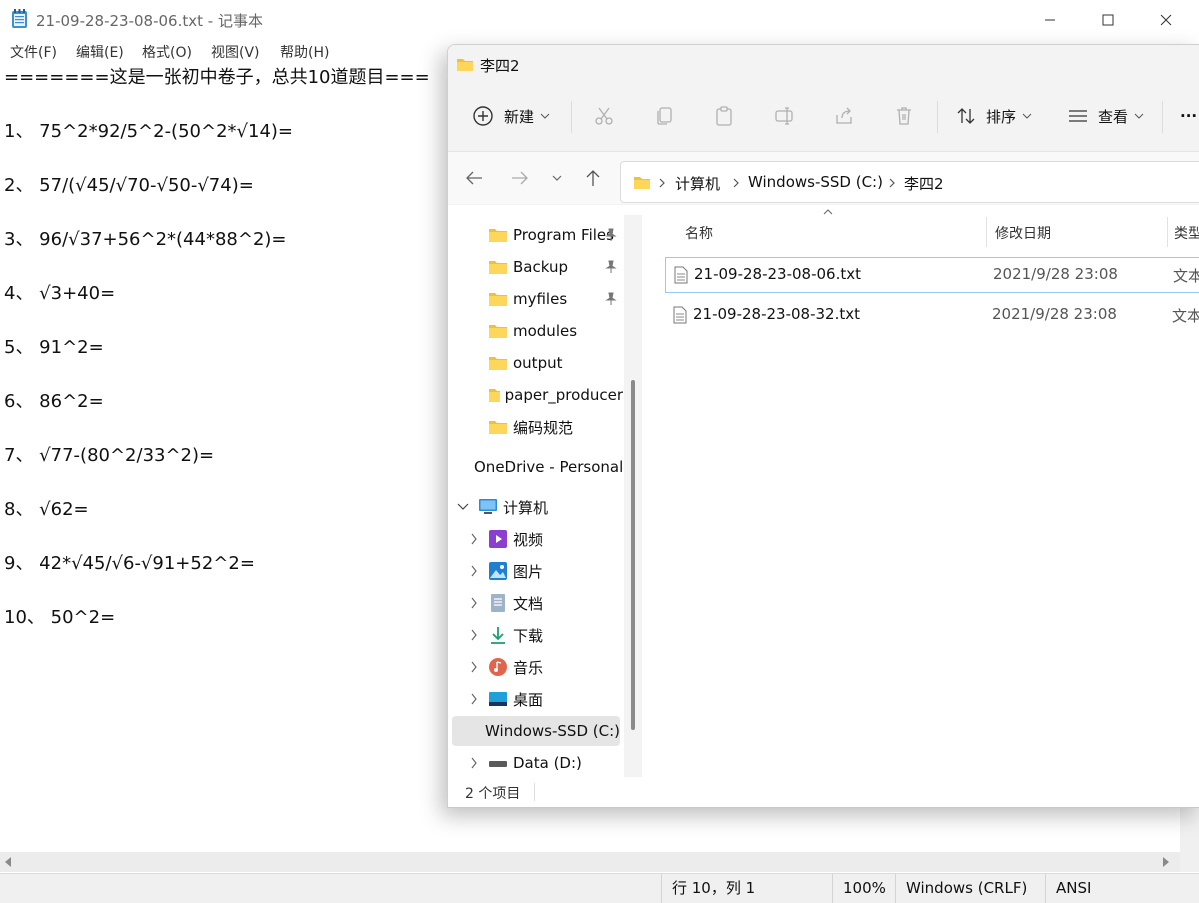 This screenshot has height=903, width=1199. What do you see at coordinates (535, 395) in the screenshot?
I see `nav-item-paper-producer: paper_producer` at bounding box center [535, 395].